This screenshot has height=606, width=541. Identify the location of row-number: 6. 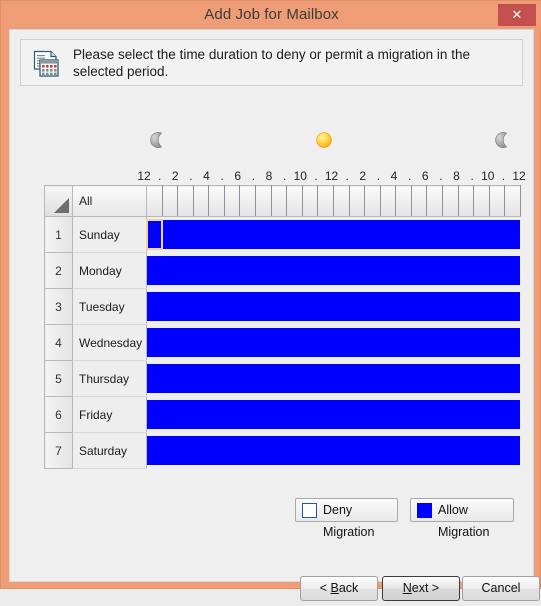
(58, 414).